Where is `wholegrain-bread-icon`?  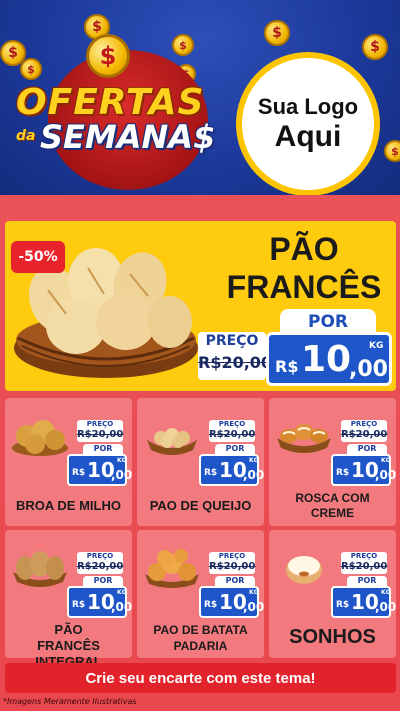 wholegrain-bread-icon is located at coordinates (40, 569).